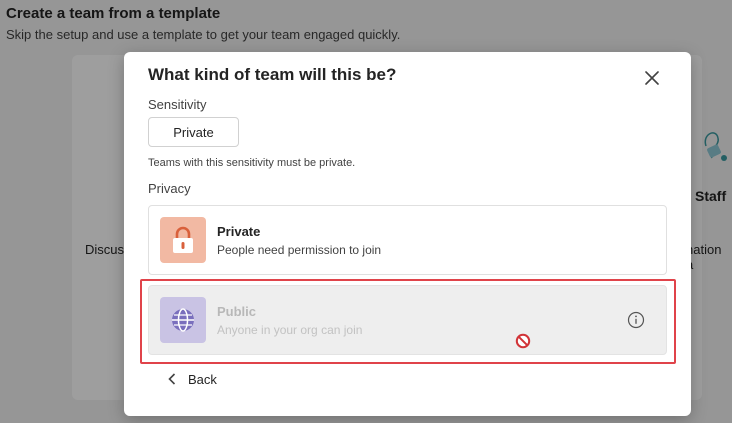 This screenshot has width=732, height=423. What do you see at coordinates (169, 188) in the screenshot?
I see `privacy-label: Privacy` at bounding box center [169, 188].